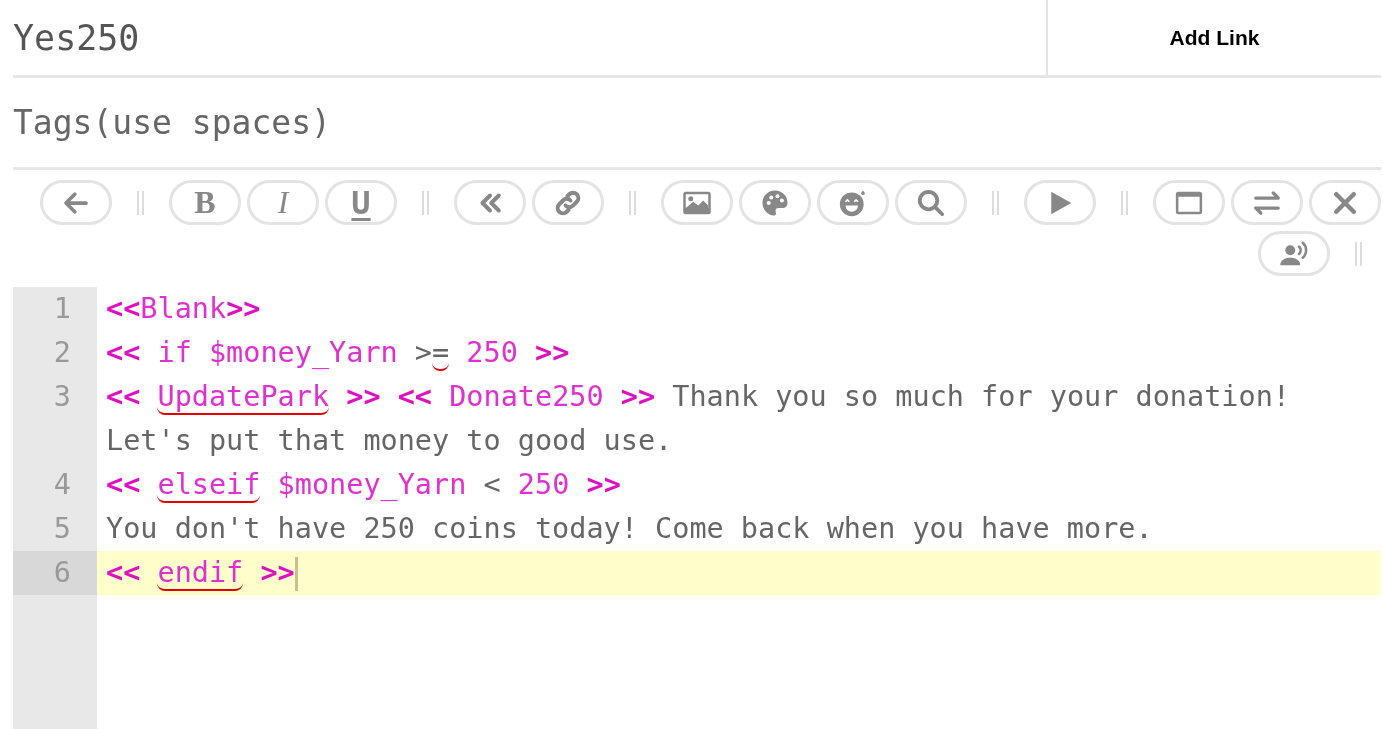  What do you see at coordinates (55, 573) in the screenshot?
I see `line-number: 6` at bounding box center [55, 573].